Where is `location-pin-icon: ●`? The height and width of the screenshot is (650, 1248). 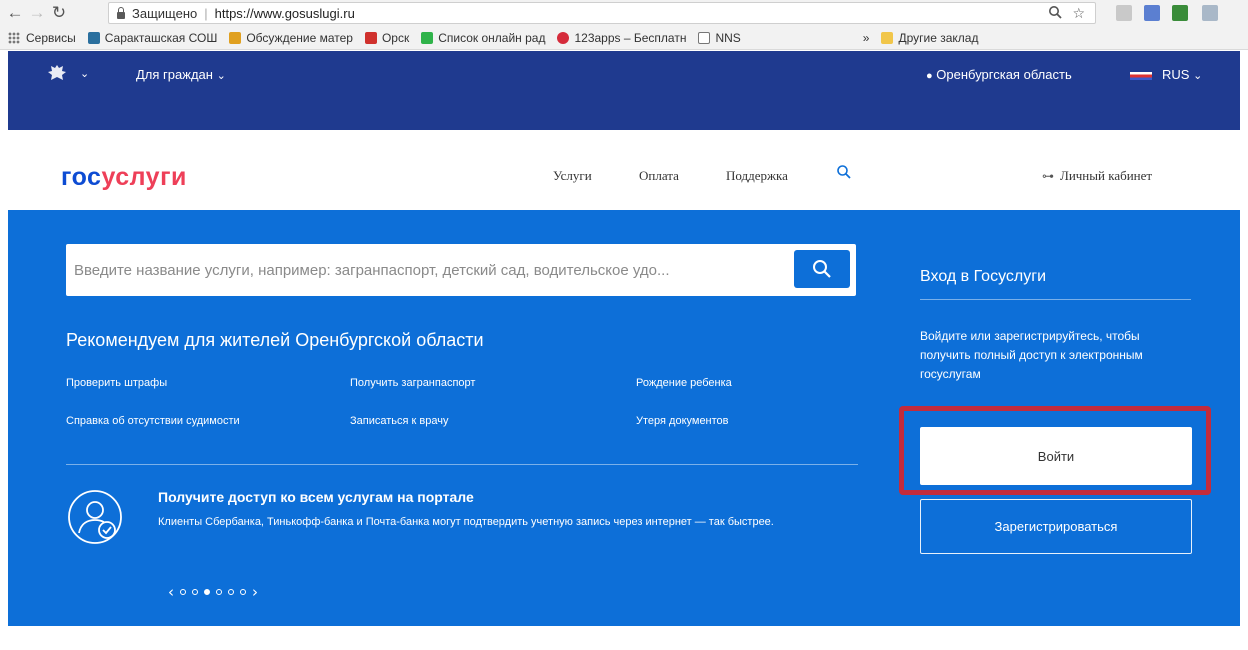
location-pin-icon: ● is located at coordinates (929, 76).